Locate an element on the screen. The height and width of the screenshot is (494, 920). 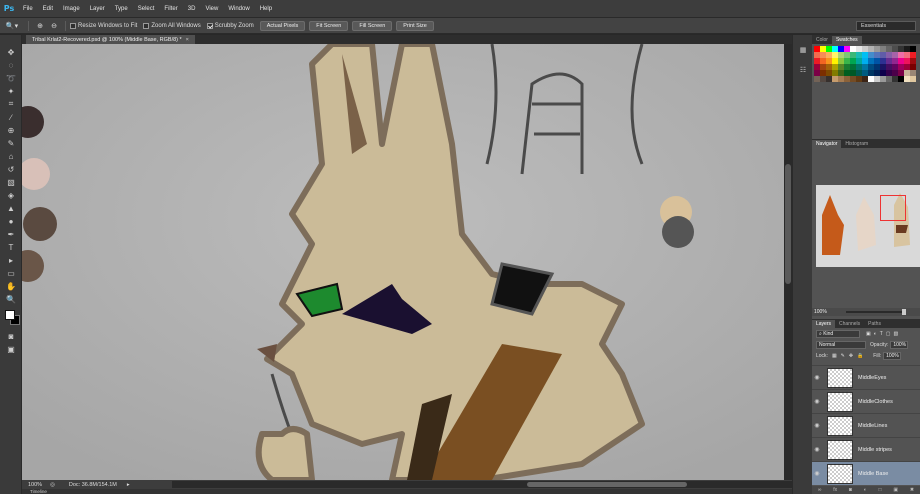
zoom-all-windows-checkbox: Zoom All Windows is located at coordinates (172, 25).